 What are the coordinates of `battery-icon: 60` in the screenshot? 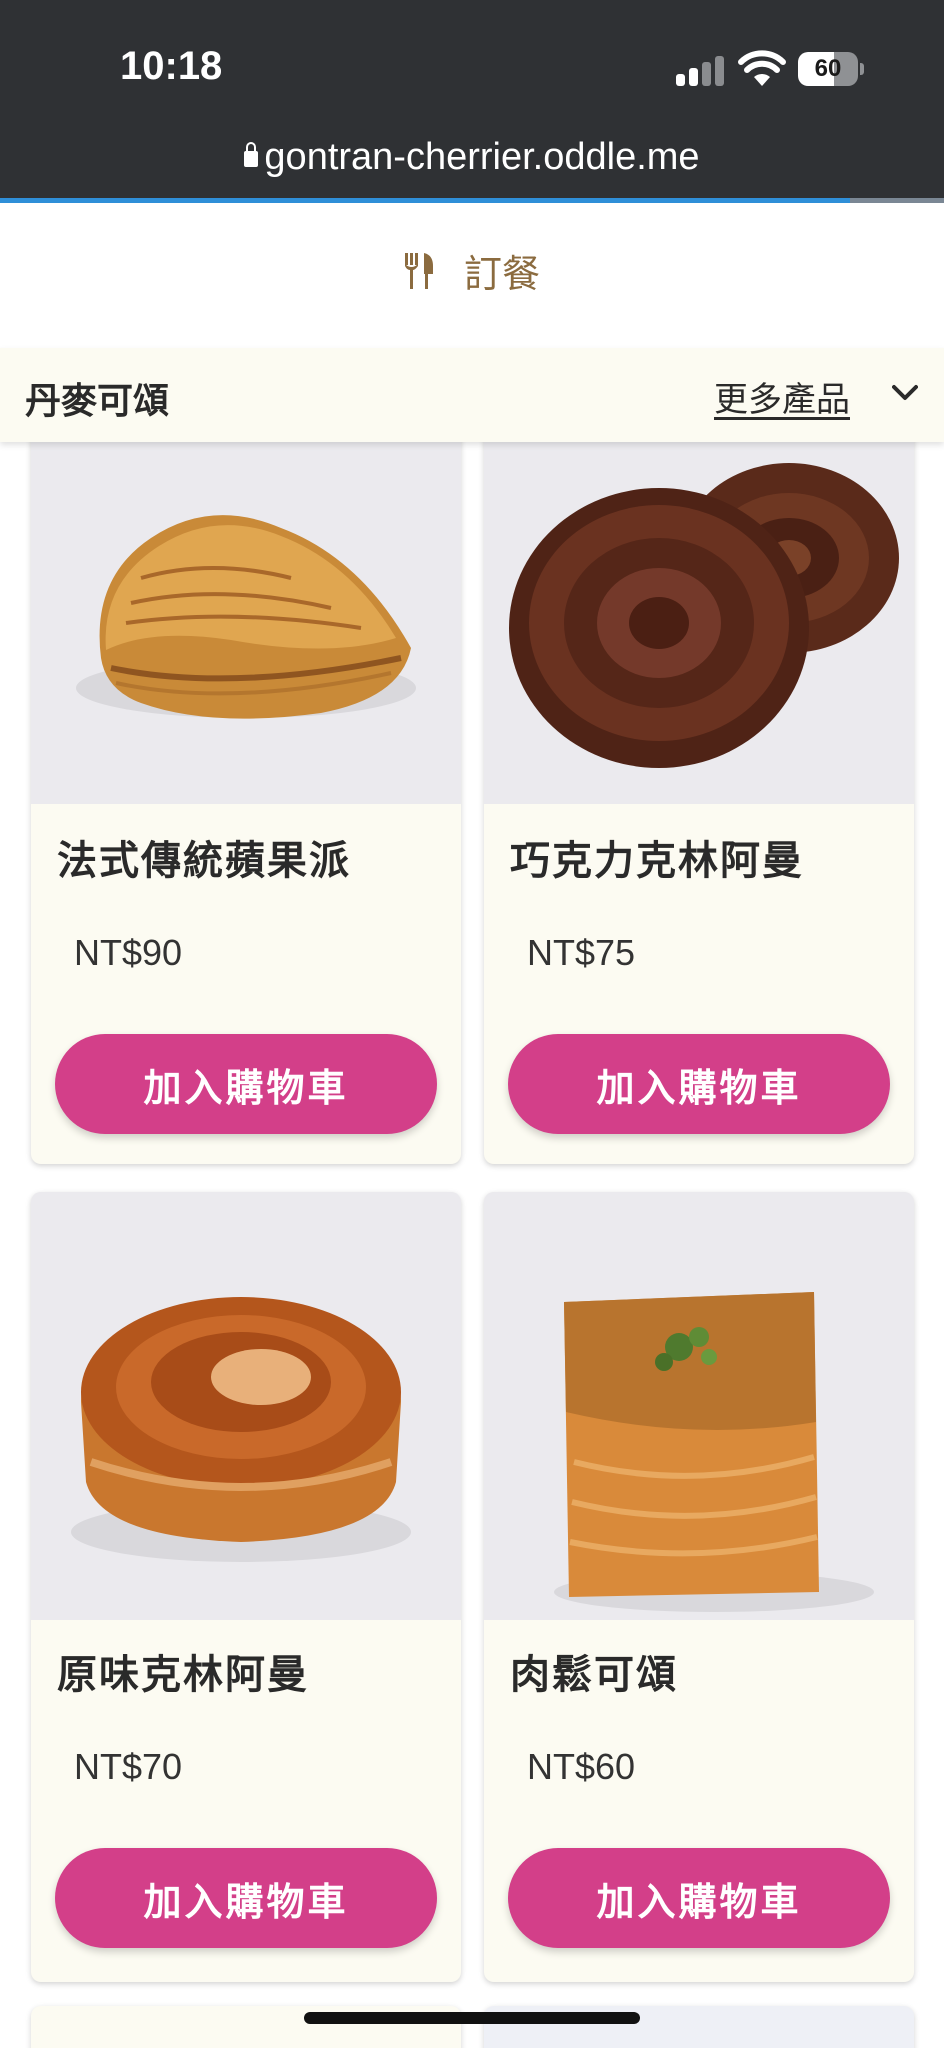 It's located at (831, 69).